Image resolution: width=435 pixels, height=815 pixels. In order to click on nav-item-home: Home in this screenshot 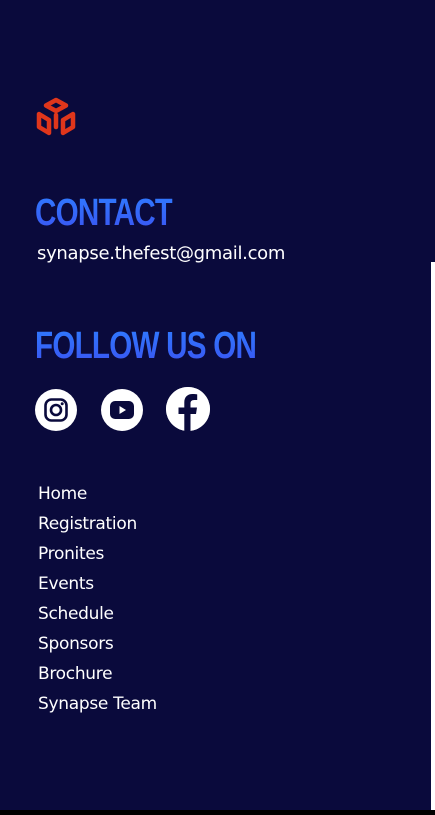, I will do `click(97, 497)`.